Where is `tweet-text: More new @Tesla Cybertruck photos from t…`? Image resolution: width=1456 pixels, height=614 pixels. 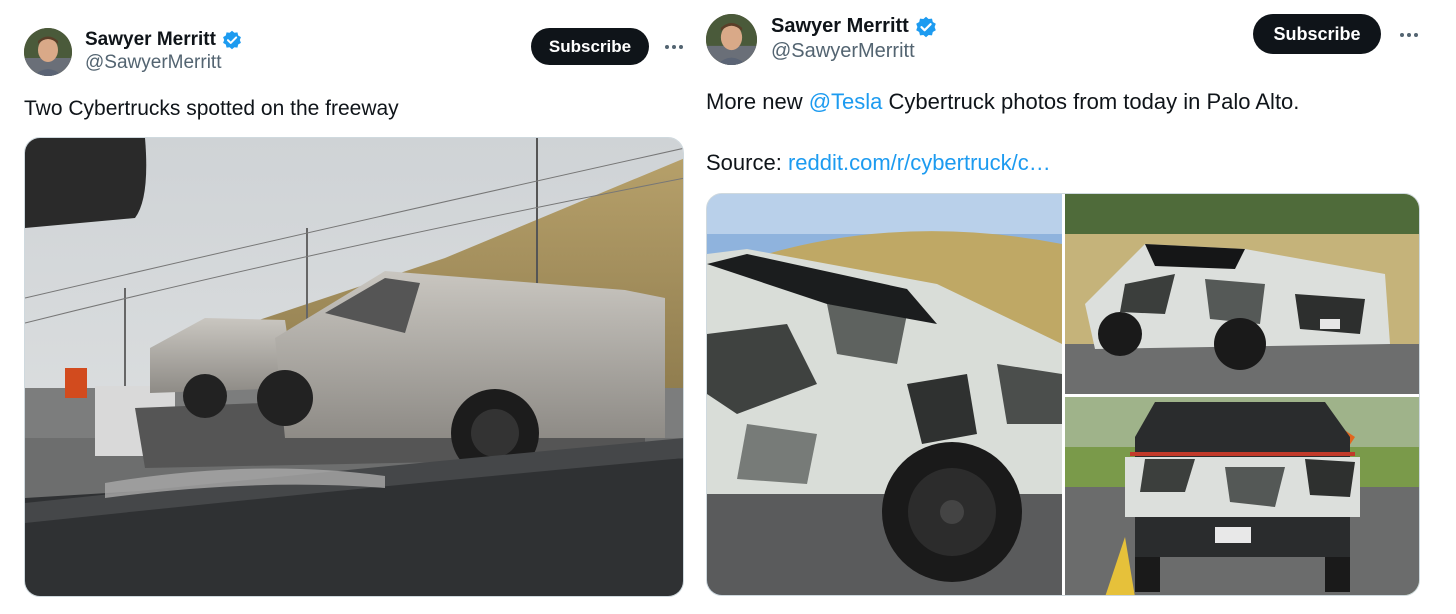 tweet-text: More new @Tesla Cybertruck photos from t… is located at coordinates (1002, 102).